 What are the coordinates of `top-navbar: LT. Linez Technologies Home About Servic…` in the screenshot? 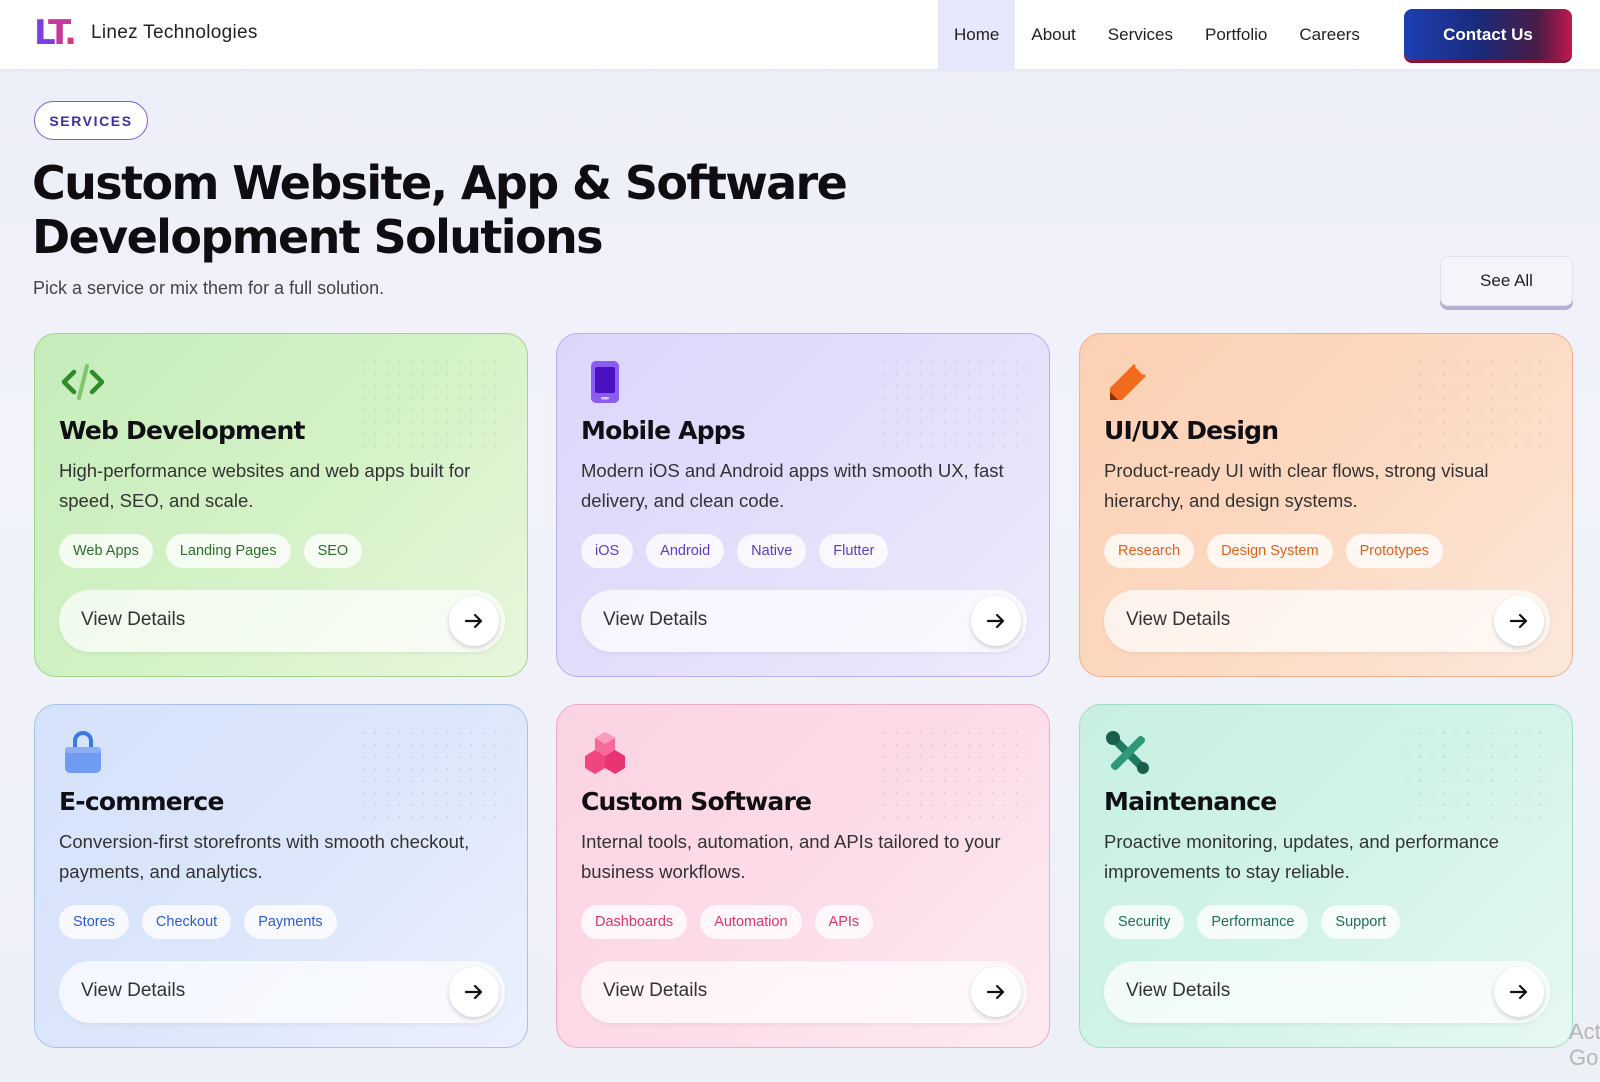 It's located at (800, 34).